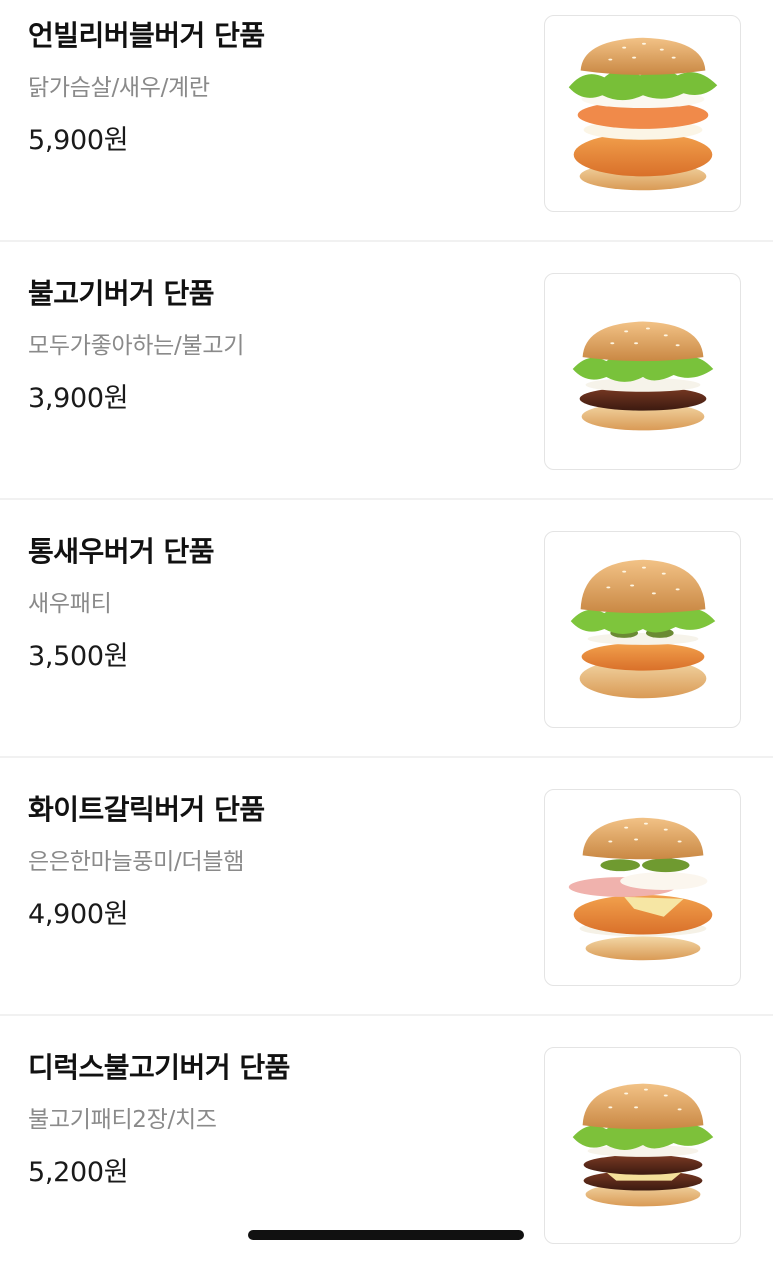  What do you see at coordinates (642, 1145) in the screenshot?
I see `deluxe-bulgogi-burger-image` at bounding box center [642, 1145].